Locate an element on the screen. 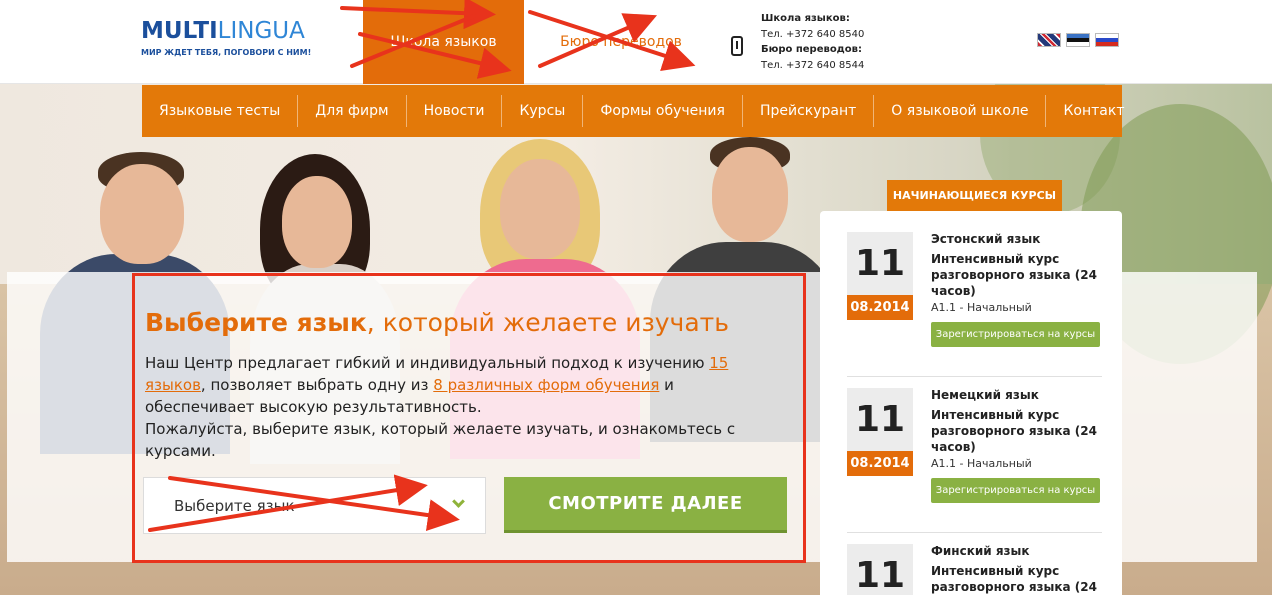 This screenshot has height=595, width=1272. language-select: Выберите язык is located at coordinates (314, 505).